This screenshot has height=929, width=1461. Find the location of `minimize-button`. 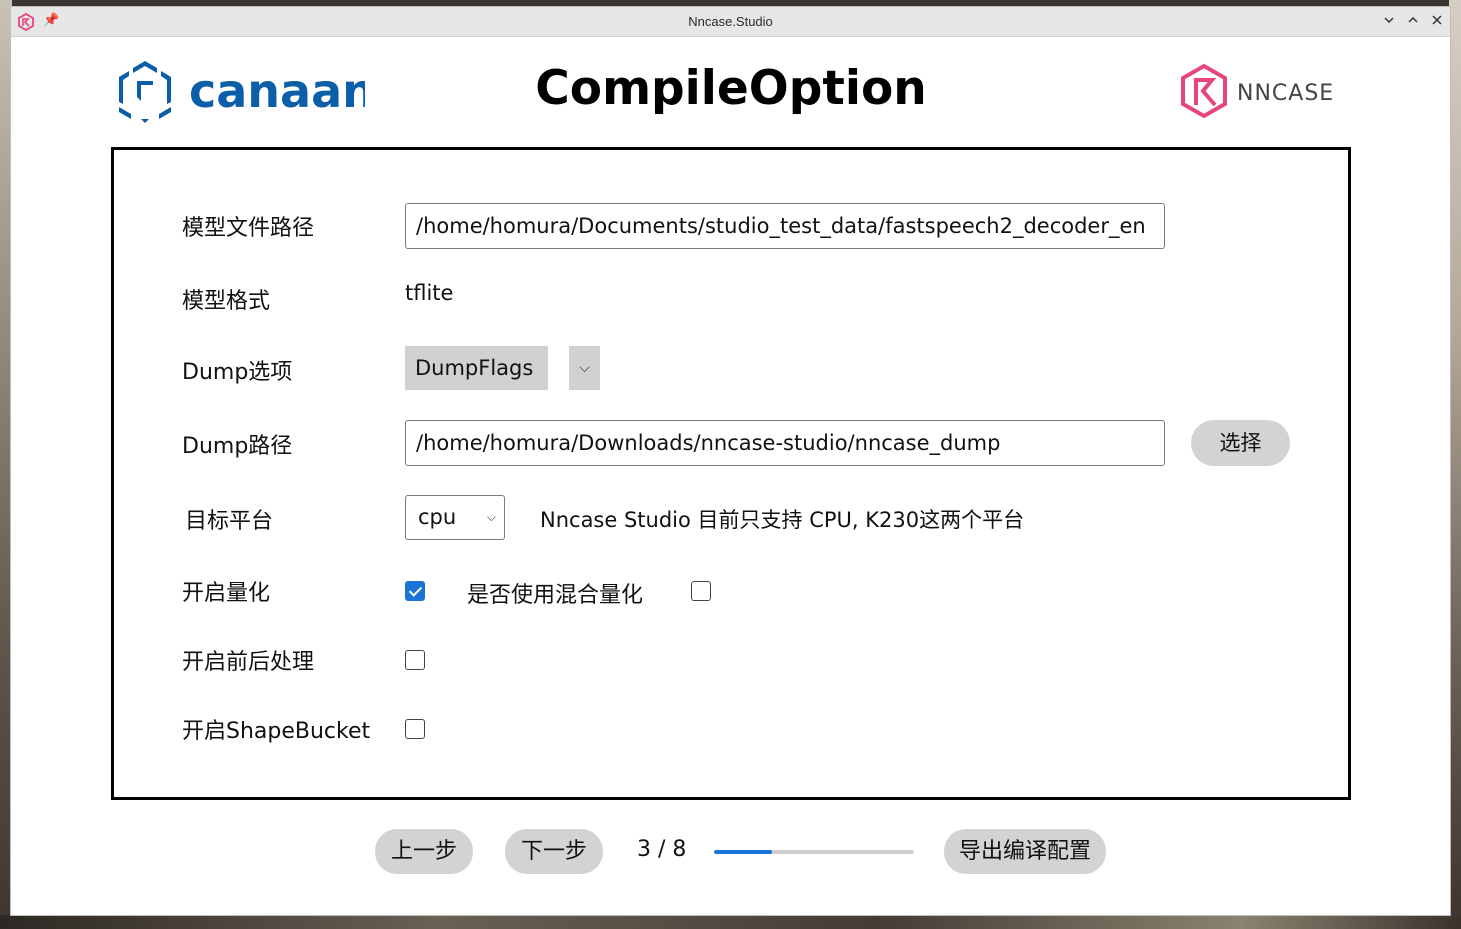

minimize-button is located at coordinates (1389, 22).